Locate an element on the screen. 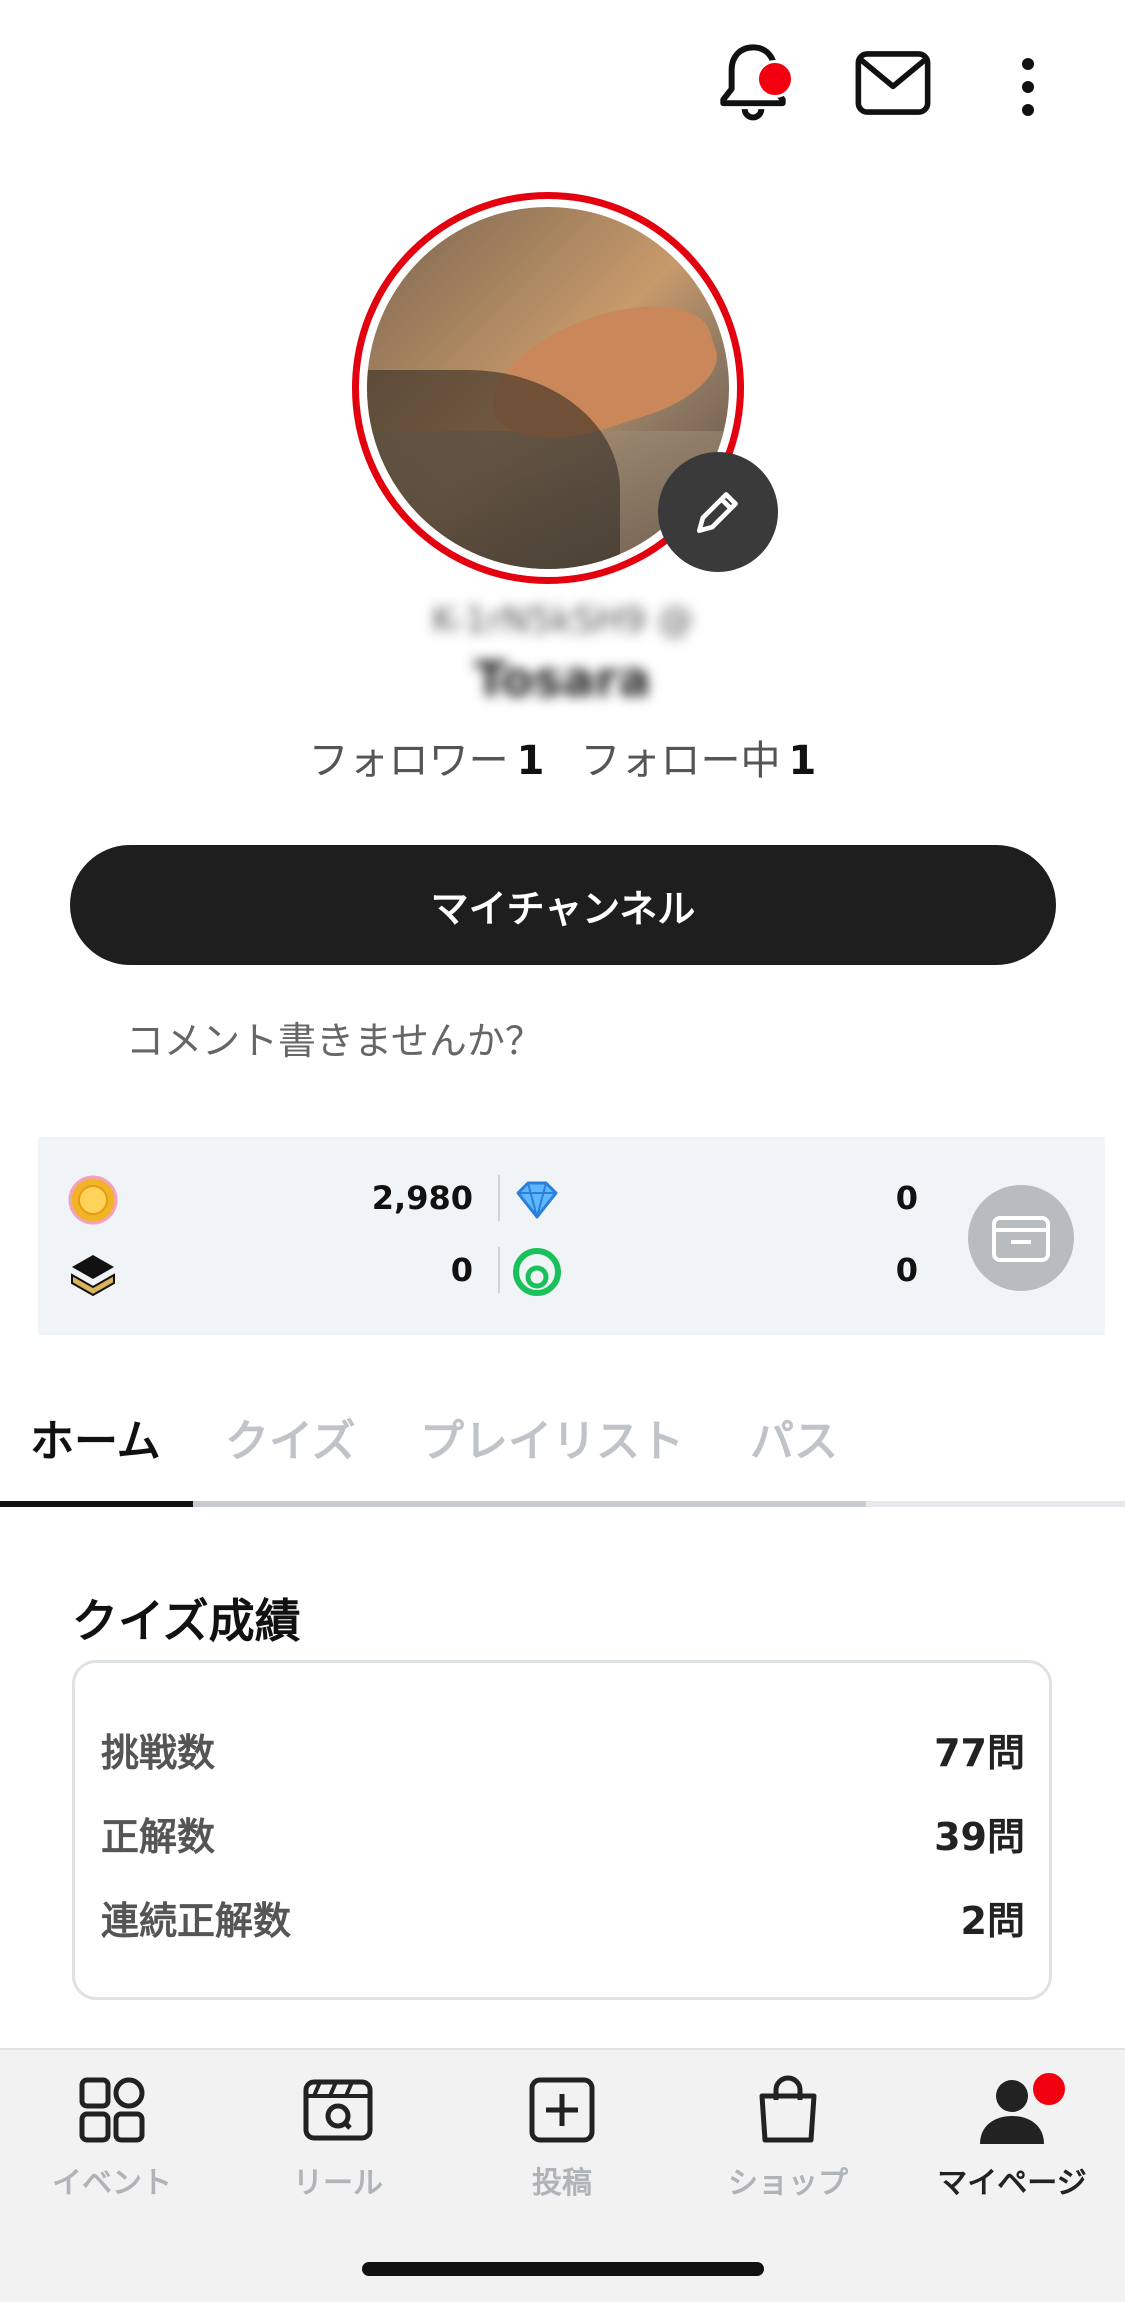 This screenshot has width=1125, height=2302. ticket-stack-icon is located at coordinates (93, 1276).